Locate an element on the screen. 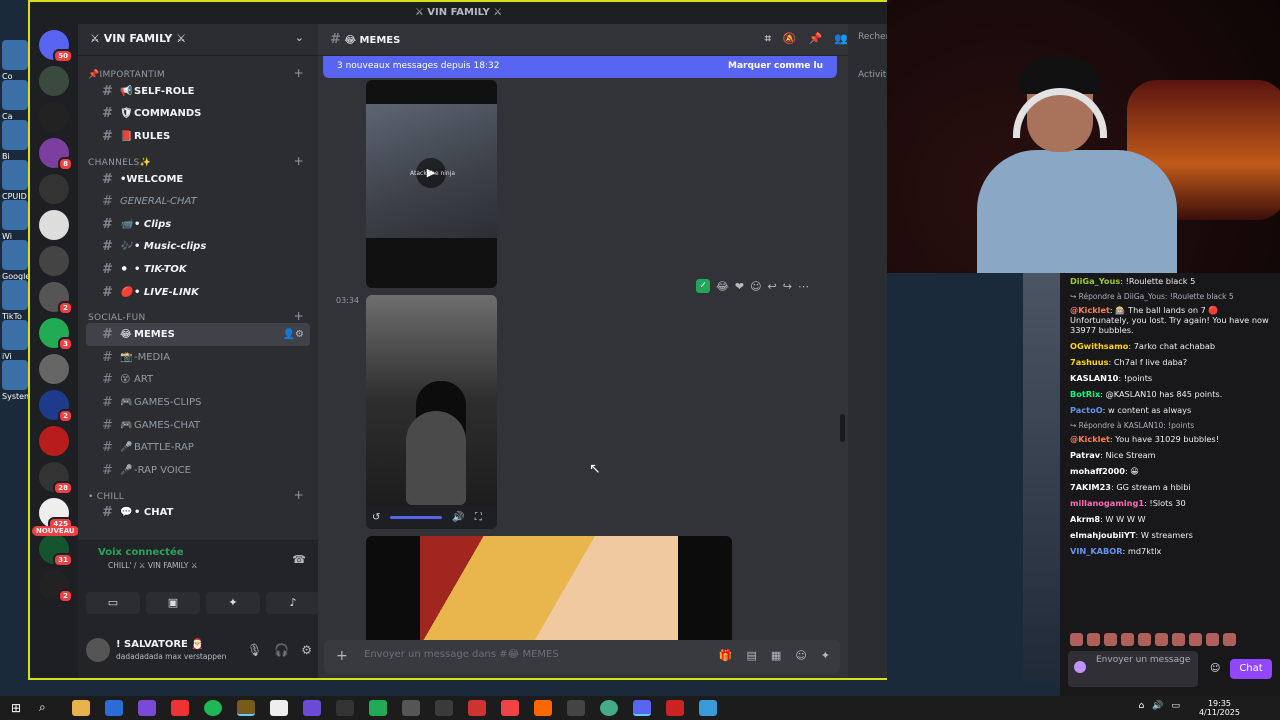 The image size is (1280, 720). channel-item: # ⚫ • TIK-TOK is located at coordinates (198, 269).